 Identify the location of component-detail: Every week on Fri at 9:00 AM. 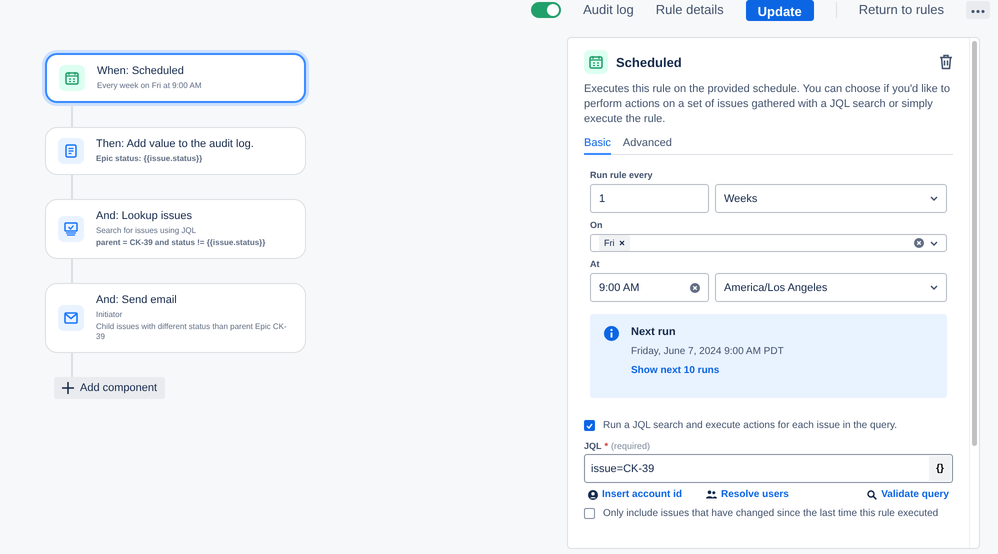
(149, 86).